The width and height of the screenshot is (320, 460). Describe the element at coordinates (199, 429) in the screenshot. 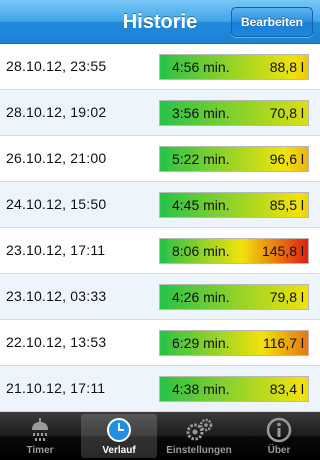

I see `gears-icon` at that location.